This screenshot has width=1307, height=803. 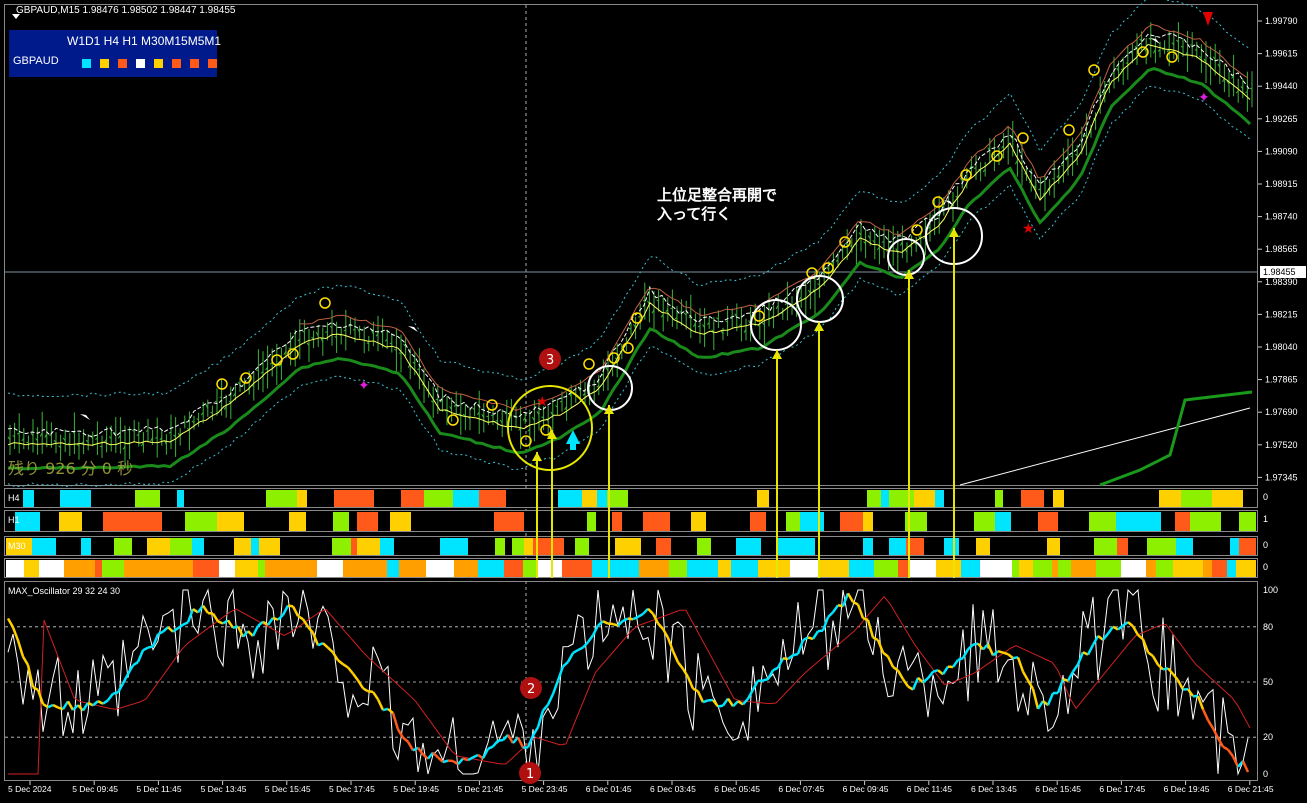 What do you see at coordinates (122, 63) in the screenshot?
I see `timeframe-square` at bounding box center [122, 63].